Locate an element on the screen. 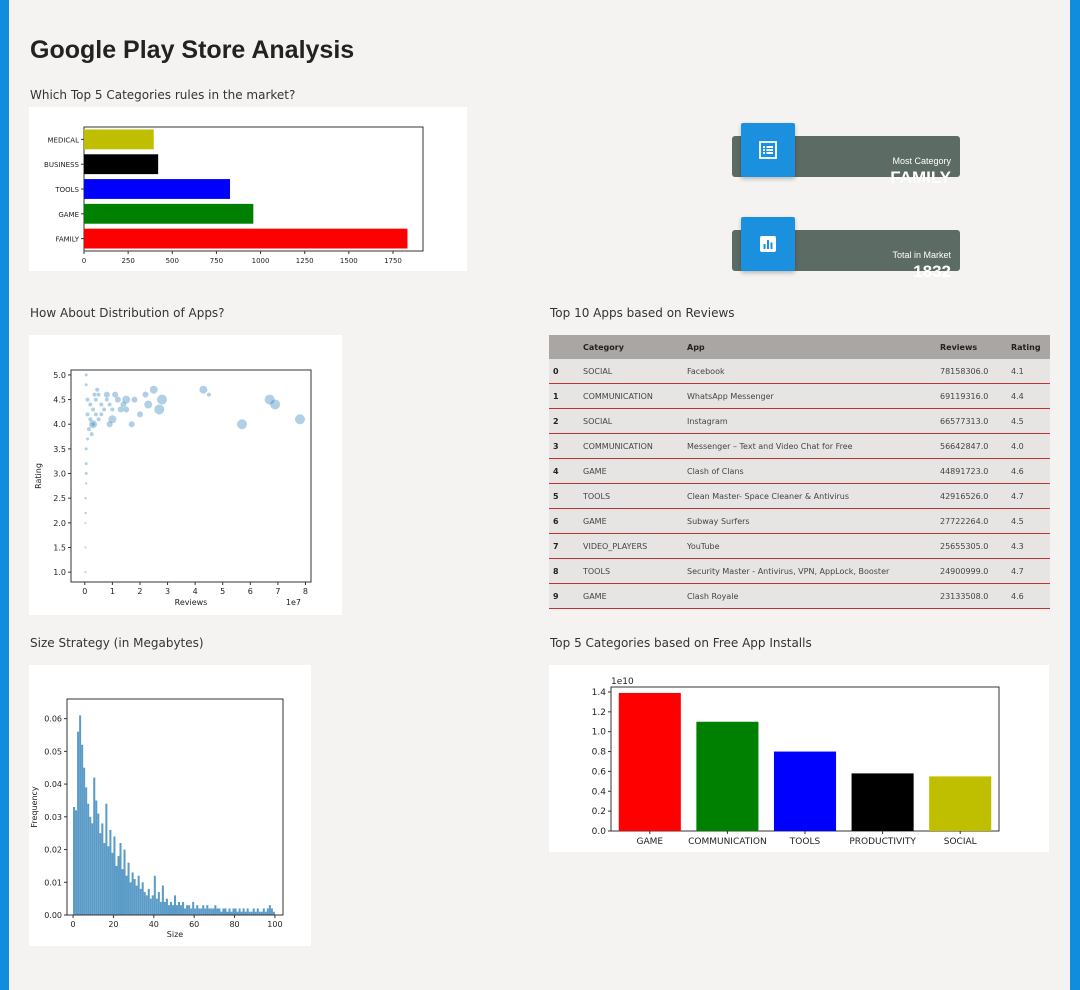 This screenshot has height=990, width=1080. tick-label: 1000 is located at coordinates (261, 261).